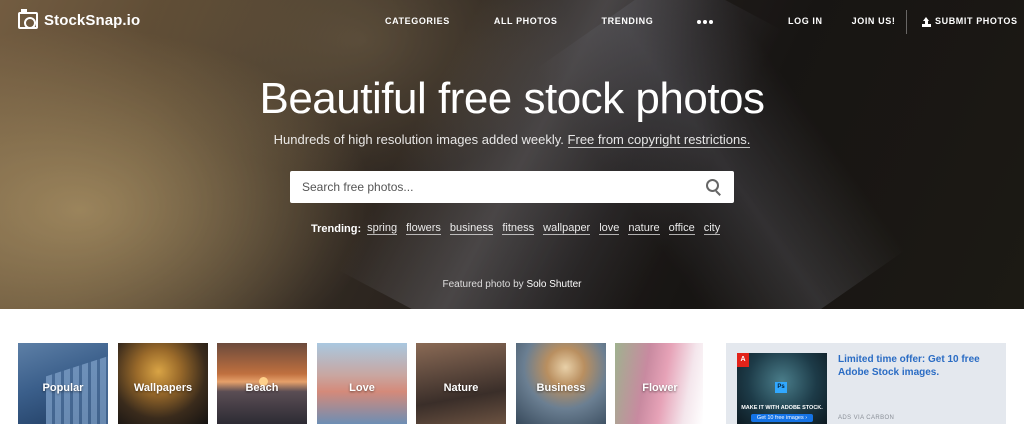 The image size is (1024, 424). What do you see at coordinates (644, 228) in the screenshot?
I see `trending-tag: nature` at bounding box center [644, 228].